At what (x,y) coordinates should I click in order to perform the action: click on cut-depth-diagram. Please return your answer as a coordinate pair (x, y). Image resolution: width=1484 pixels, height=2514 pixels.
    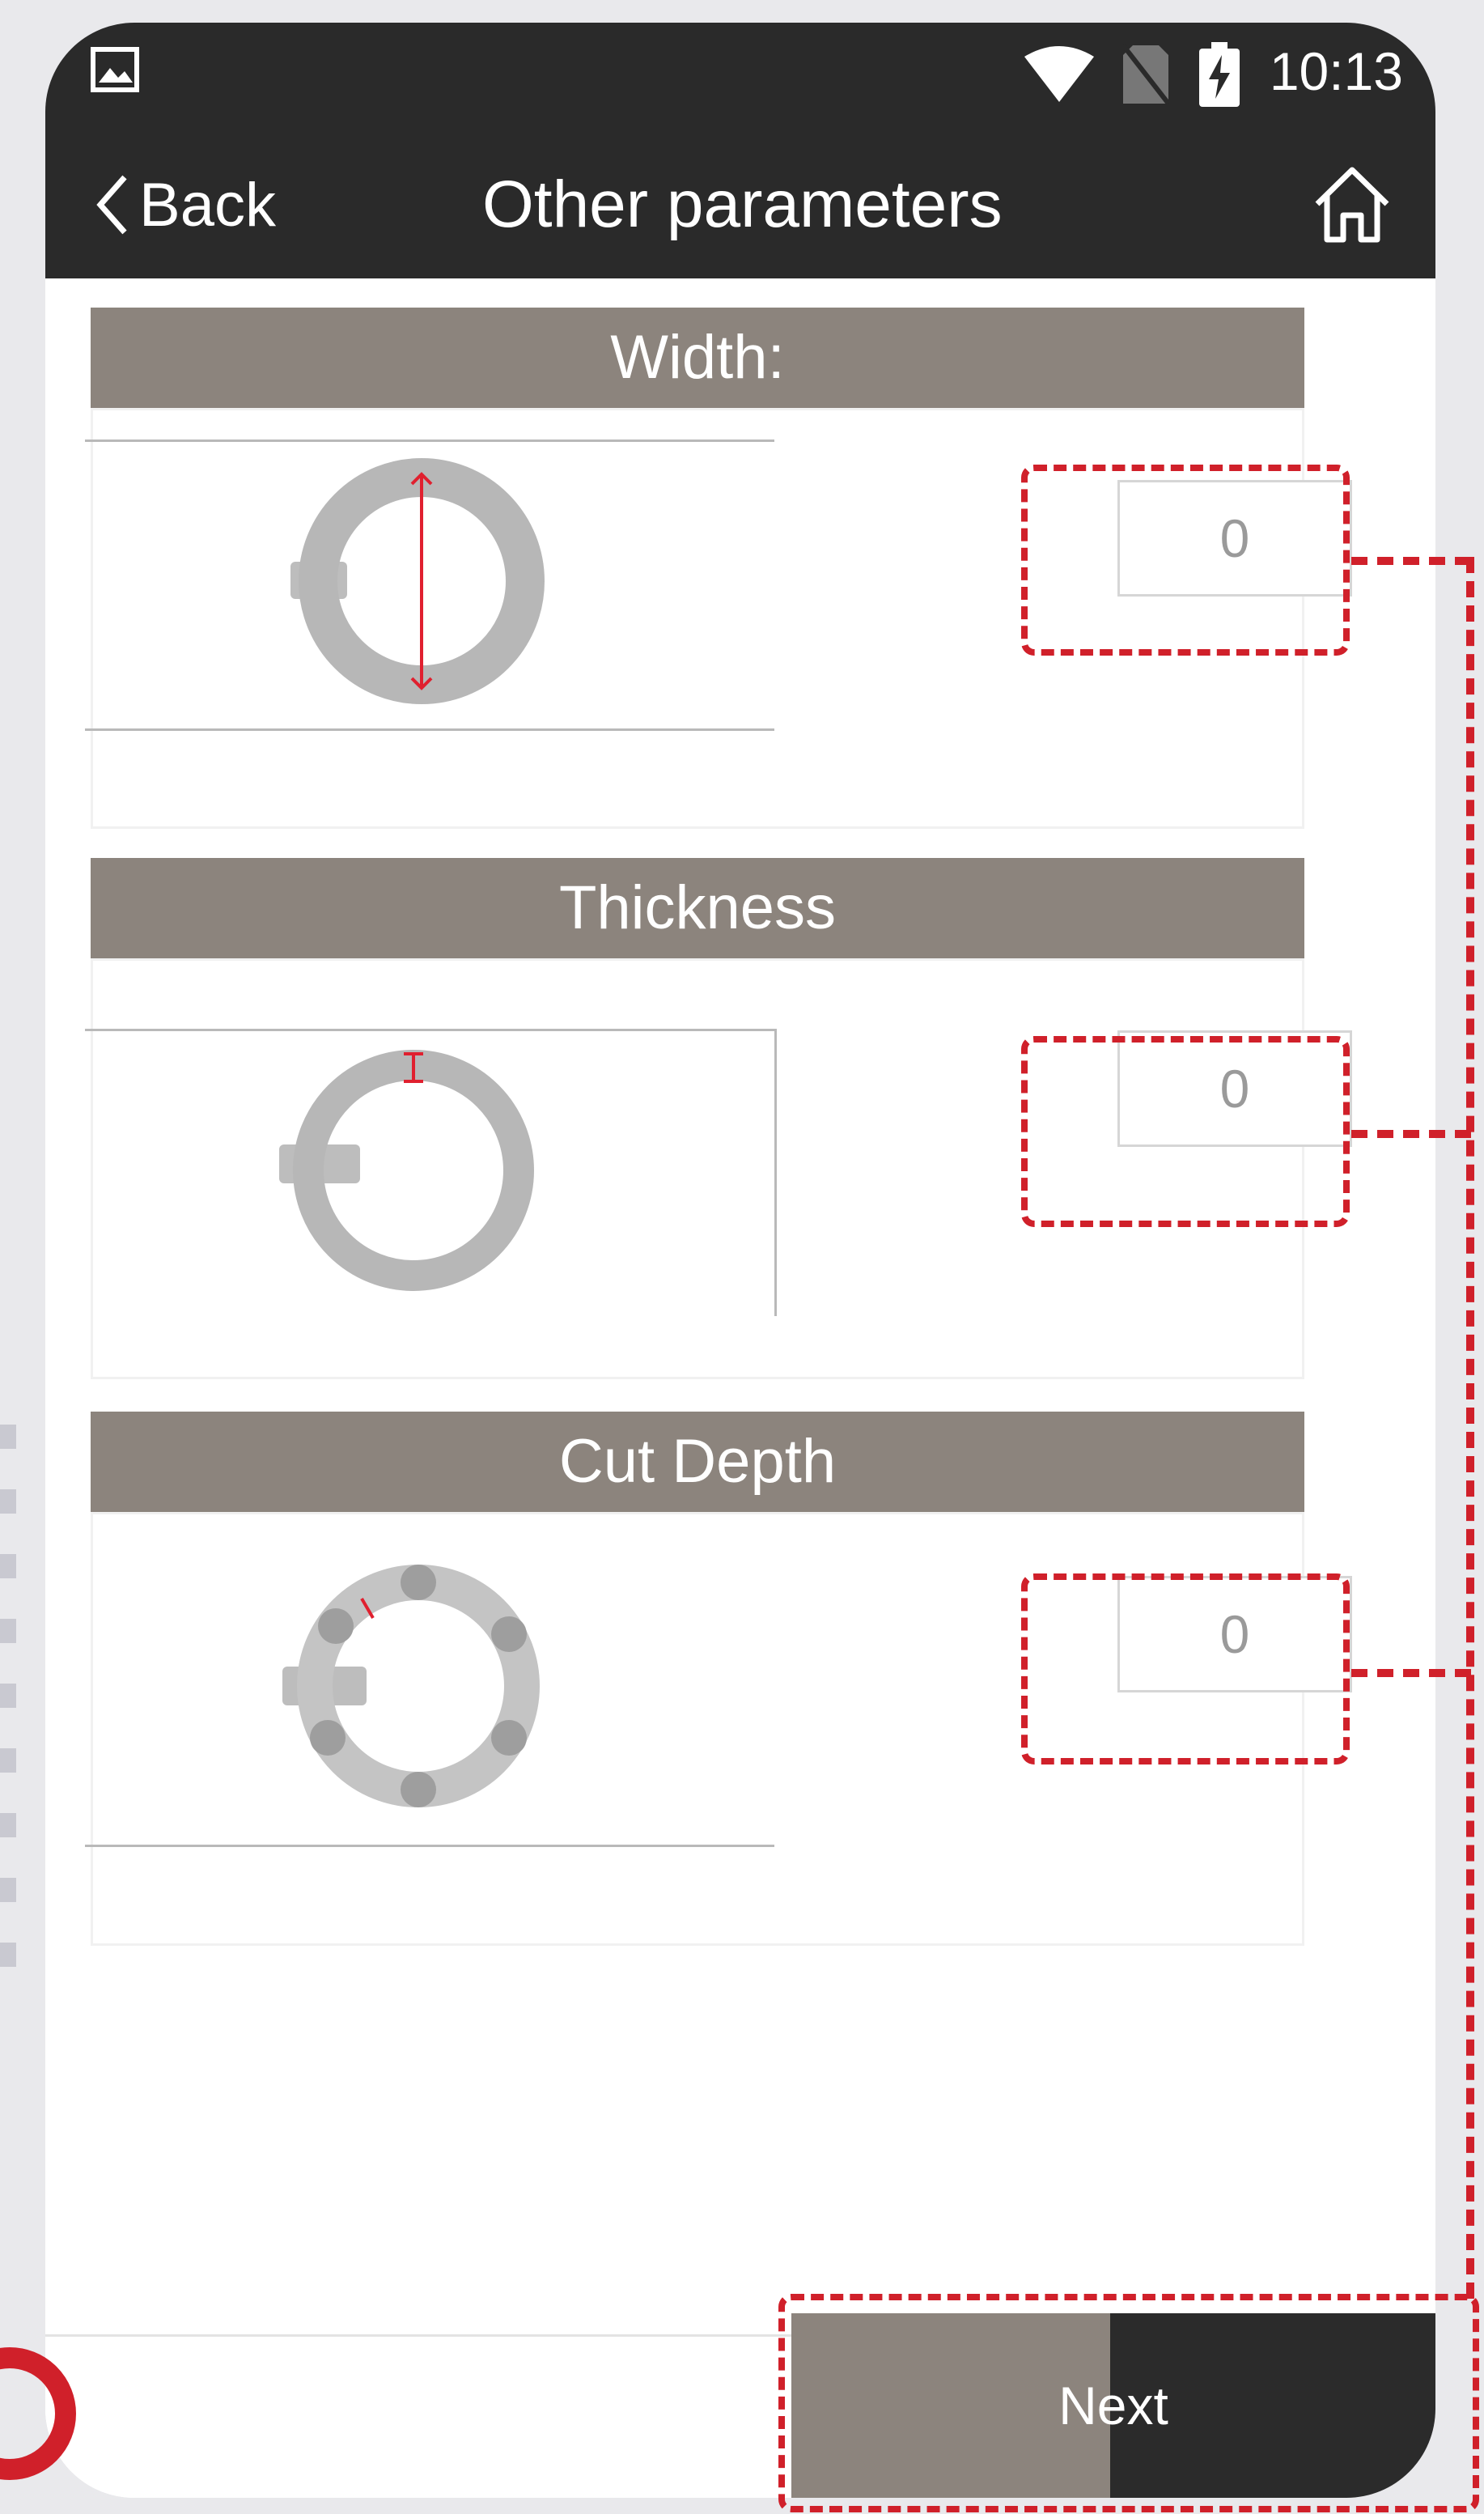
    Looking at the image, I should click on (430, 1692).